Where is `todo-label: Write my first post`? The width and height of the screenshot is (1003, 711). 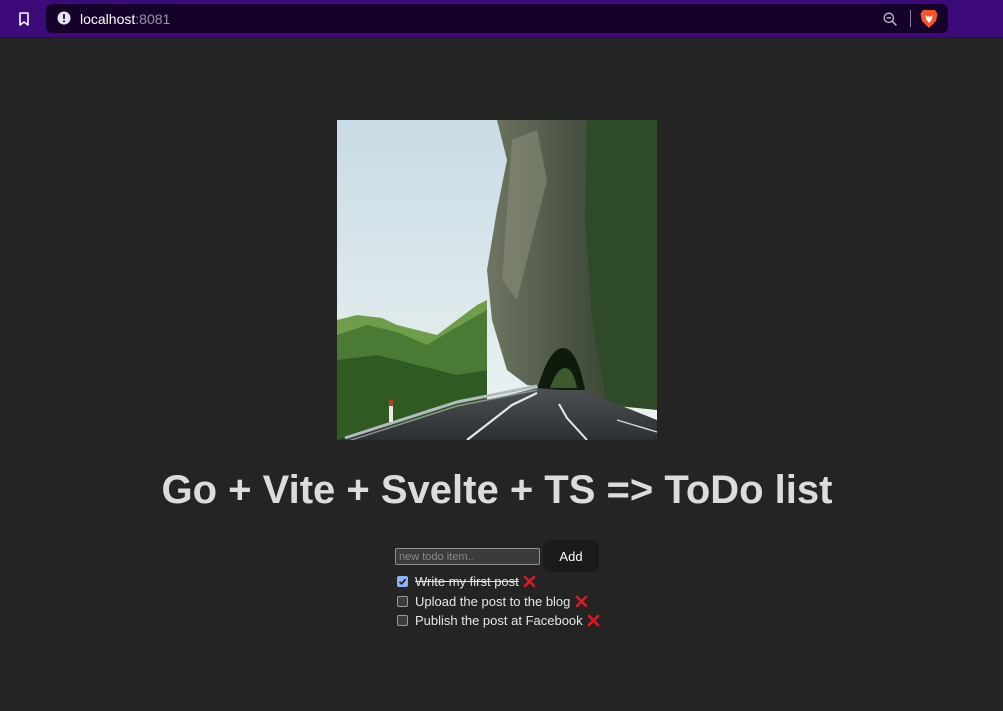 todo-label: Write my first post is located at coordinates (467, 582).